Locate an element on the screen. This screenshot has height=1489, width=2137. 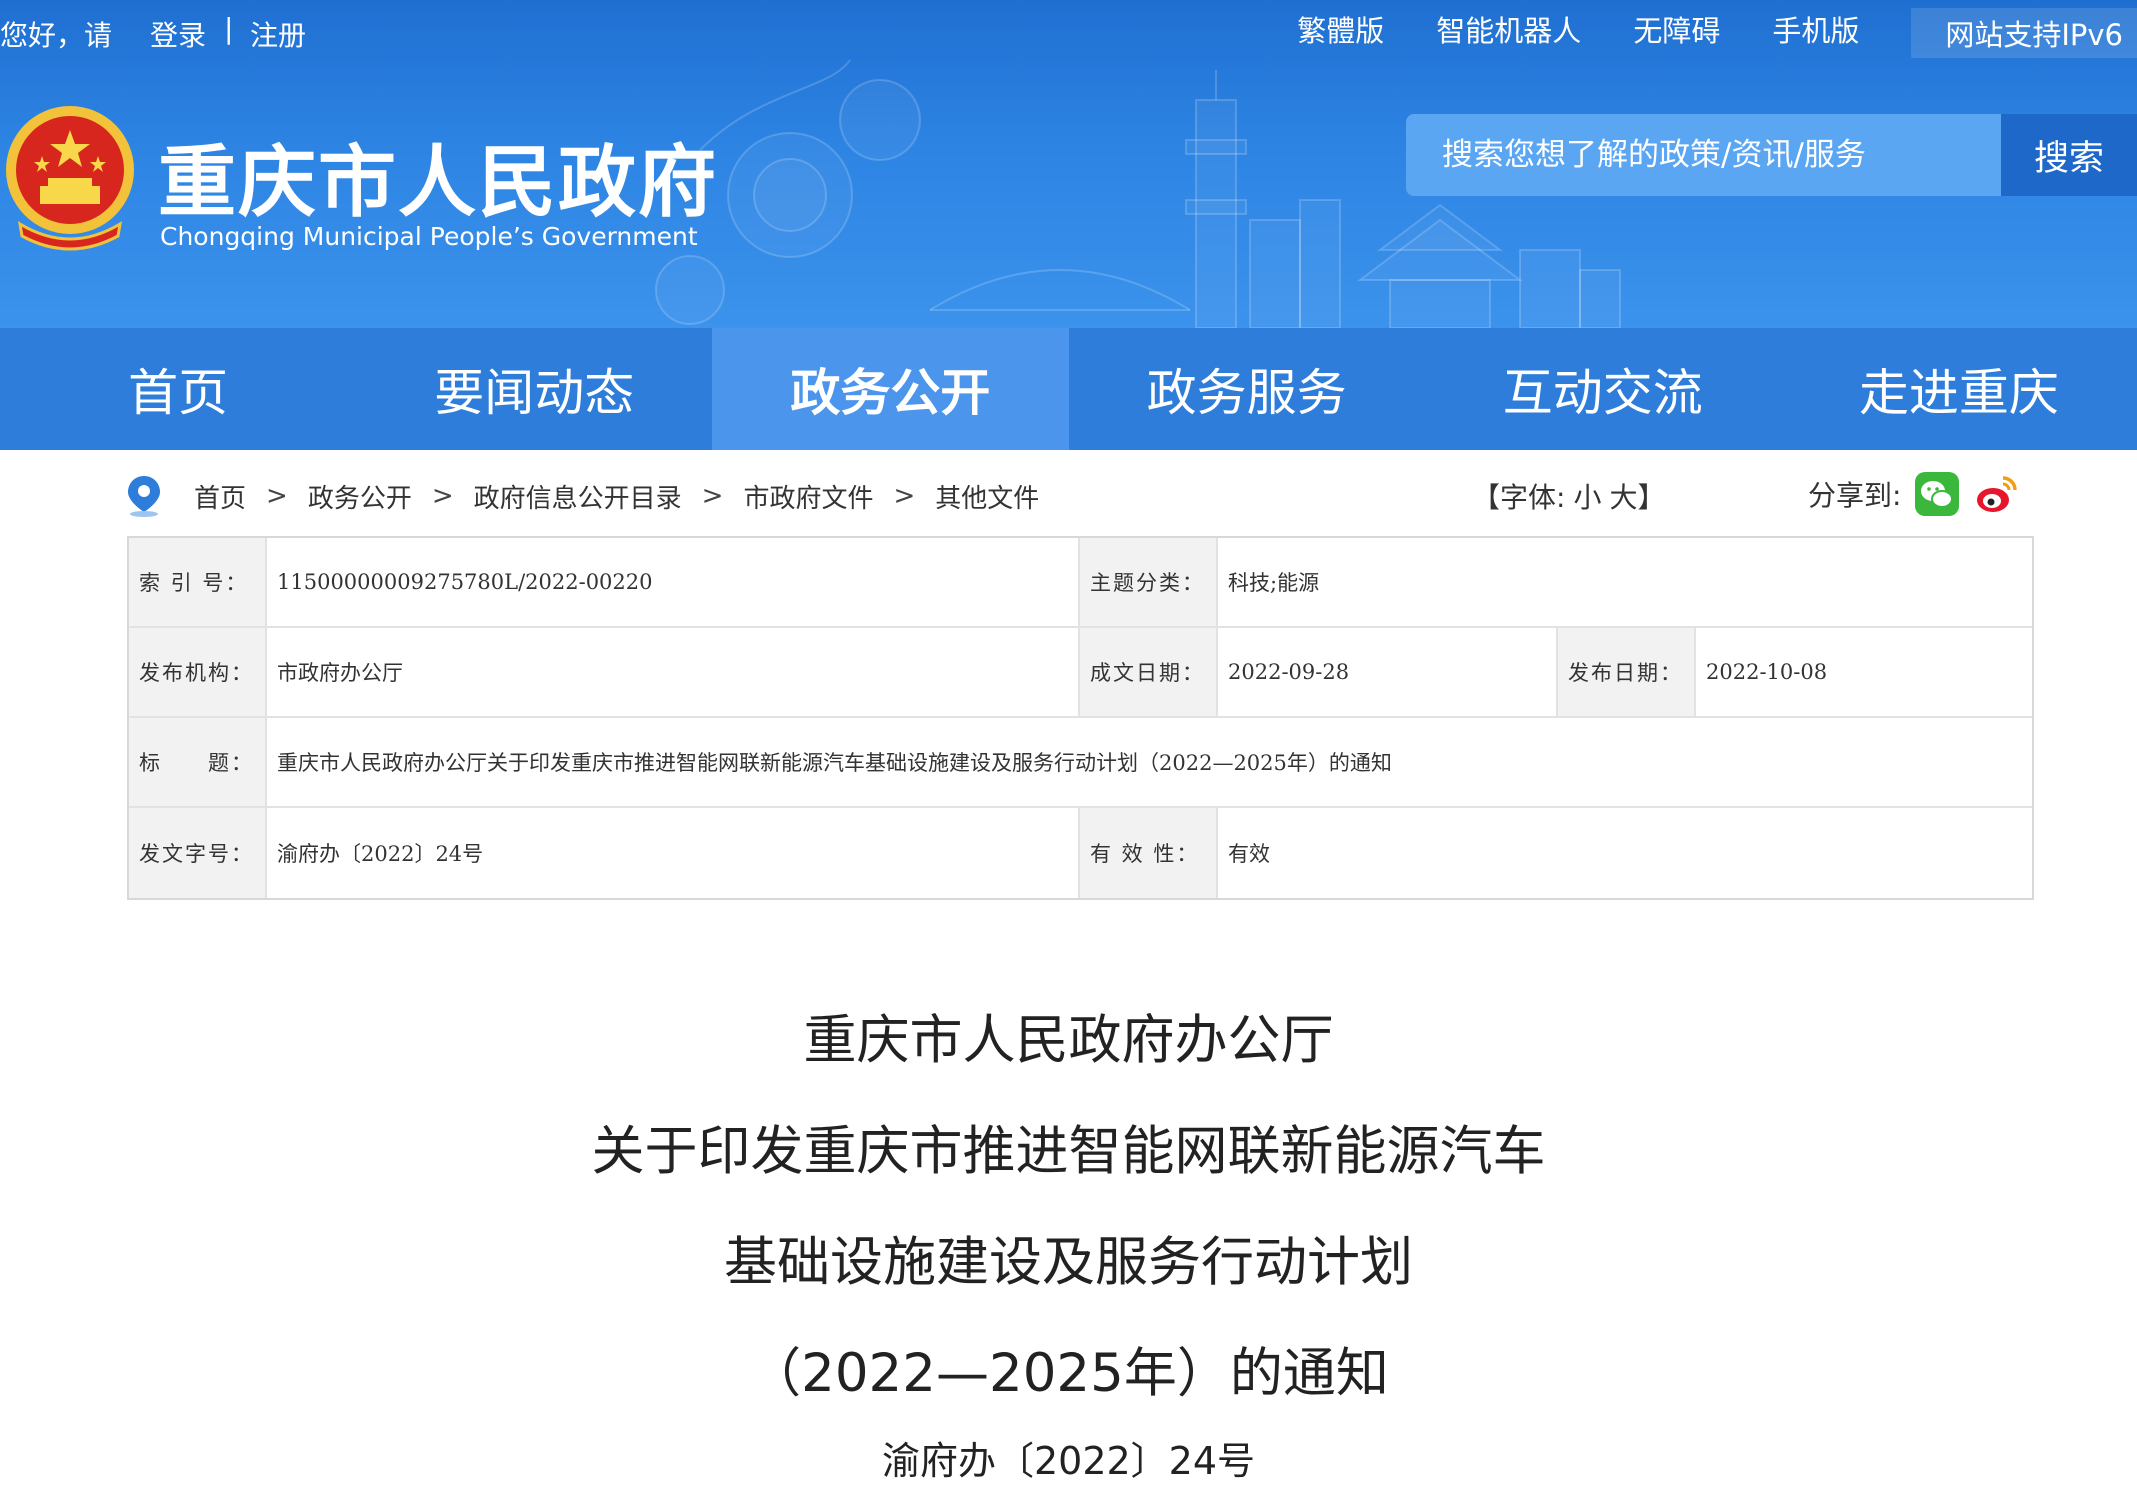
register-link: 注册 is located at coordinates (278, 34).